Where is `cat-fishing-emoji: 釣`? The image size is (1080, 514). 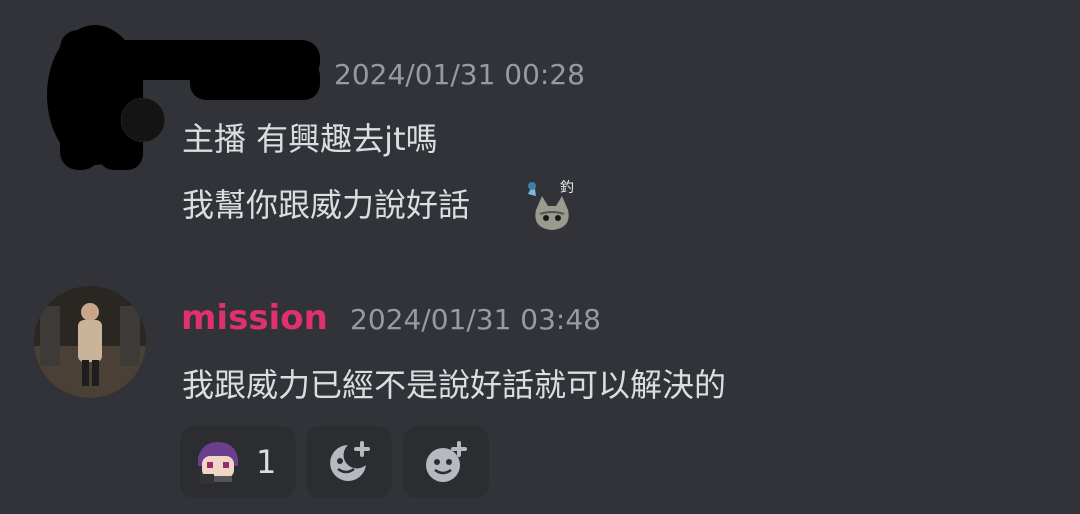 cat-fishing-emoji: 釣 is located at coordinates (551, 205).